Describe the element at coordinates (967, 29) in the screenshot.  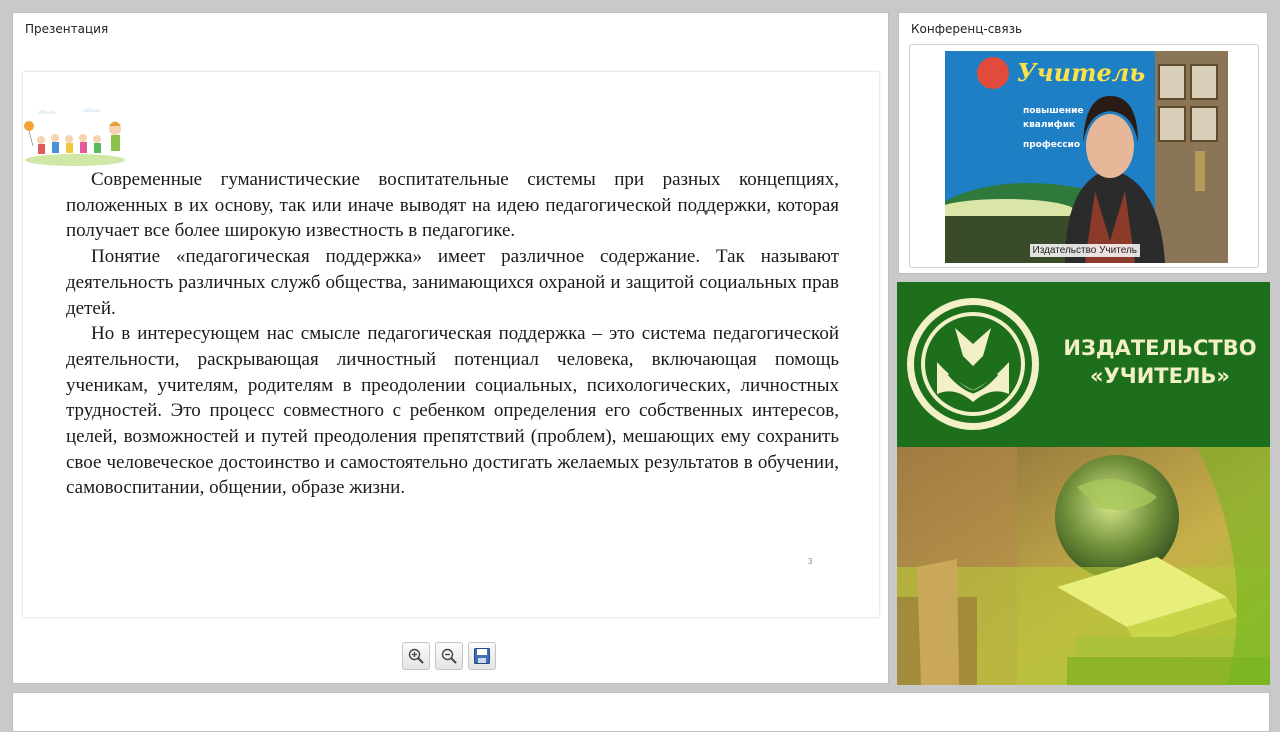
I see `conference-title: Конференц-связь` at that location.